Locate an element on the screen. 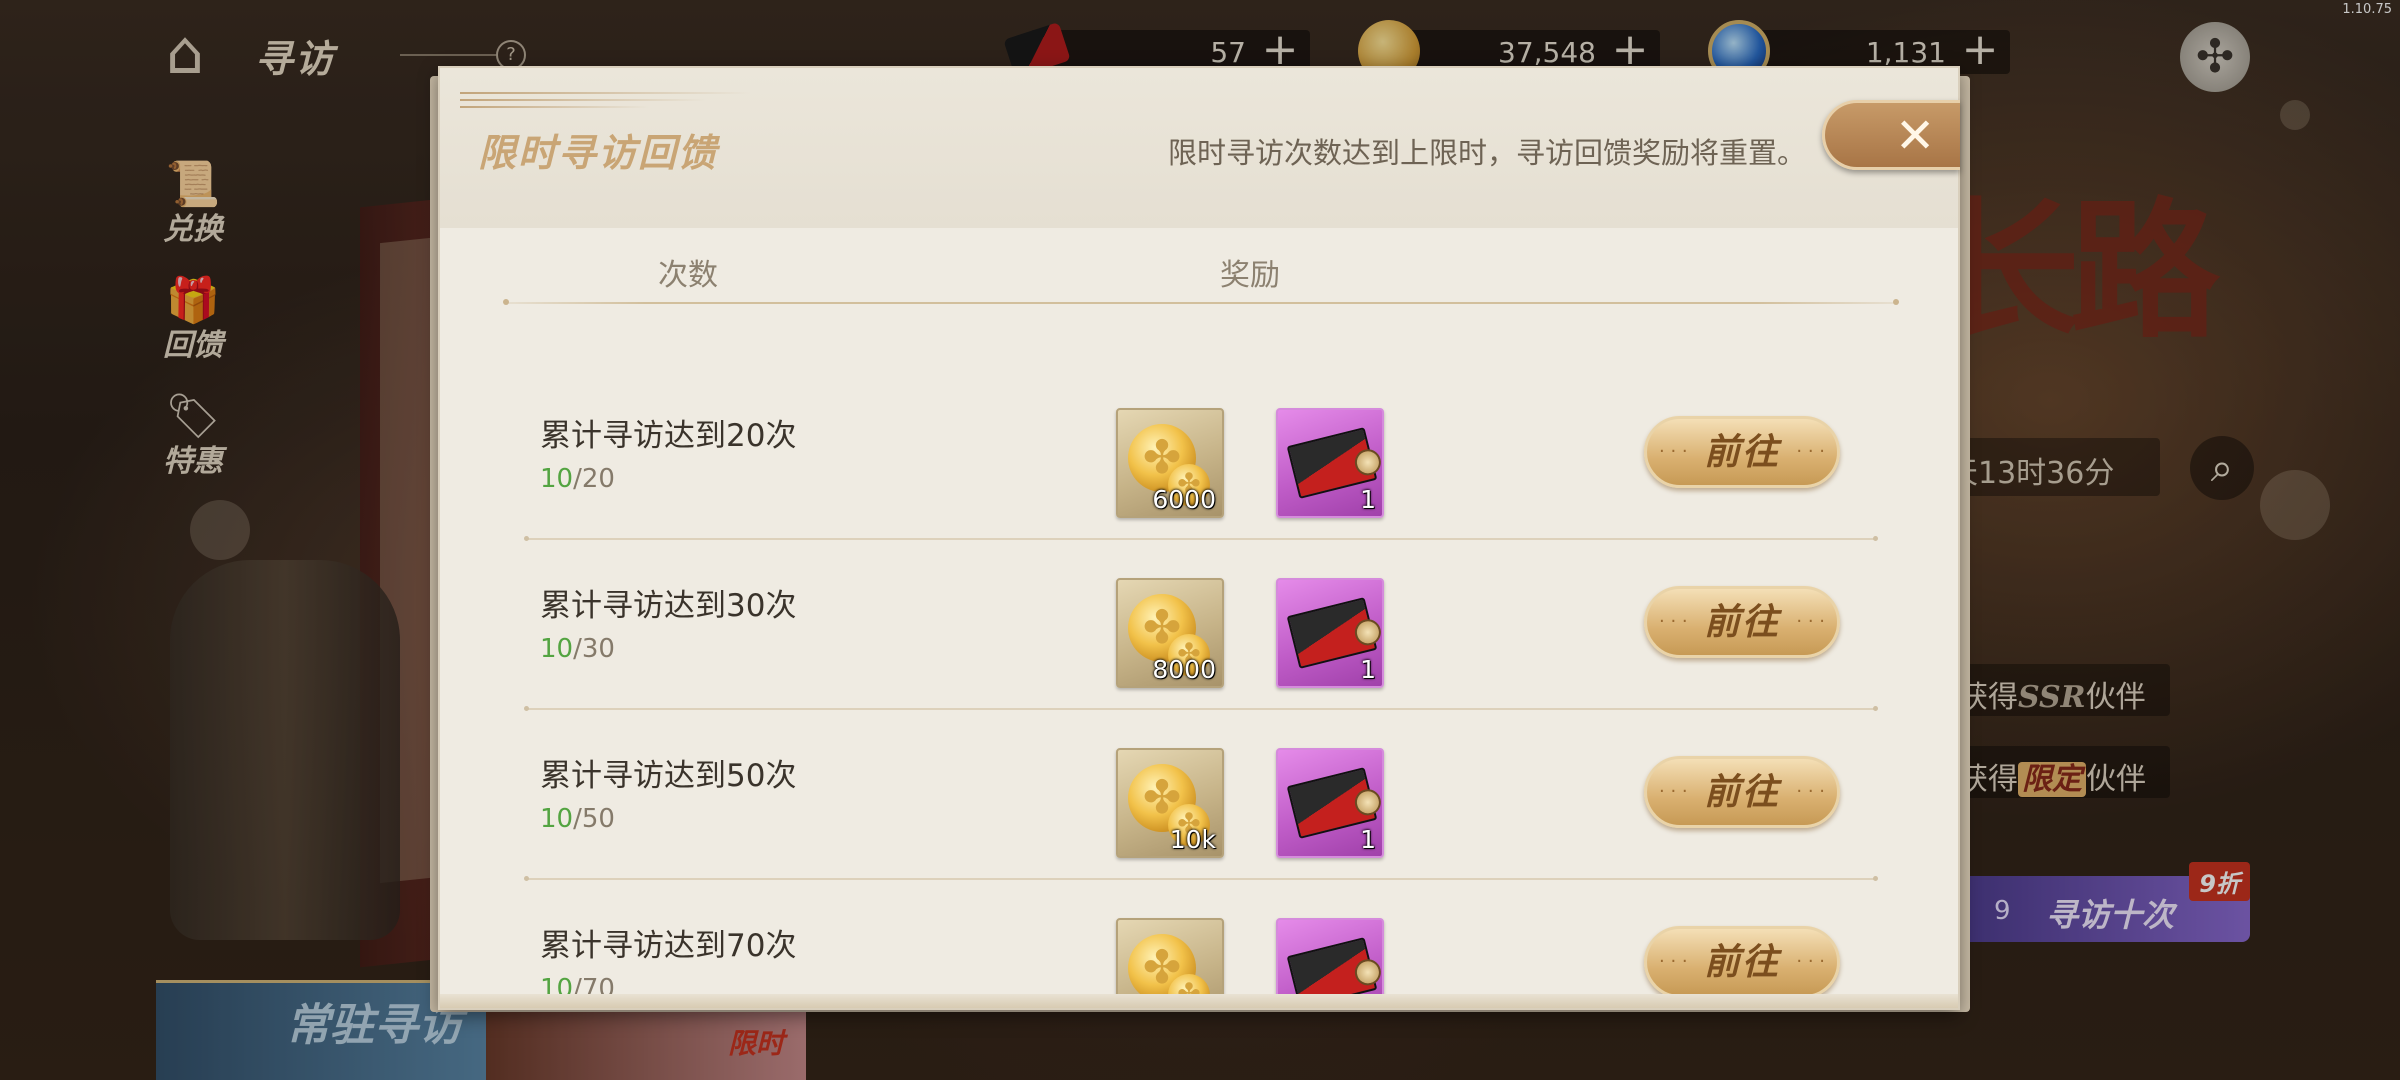 This screenshot has height=1080, width=2400. dialog-bottom-edge is located at coordinates (1199, 1001).